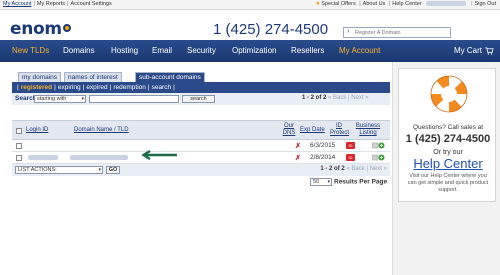 This screenshot has width=500, height=275. I want to click on login-id-redacted, so click(43, 157).